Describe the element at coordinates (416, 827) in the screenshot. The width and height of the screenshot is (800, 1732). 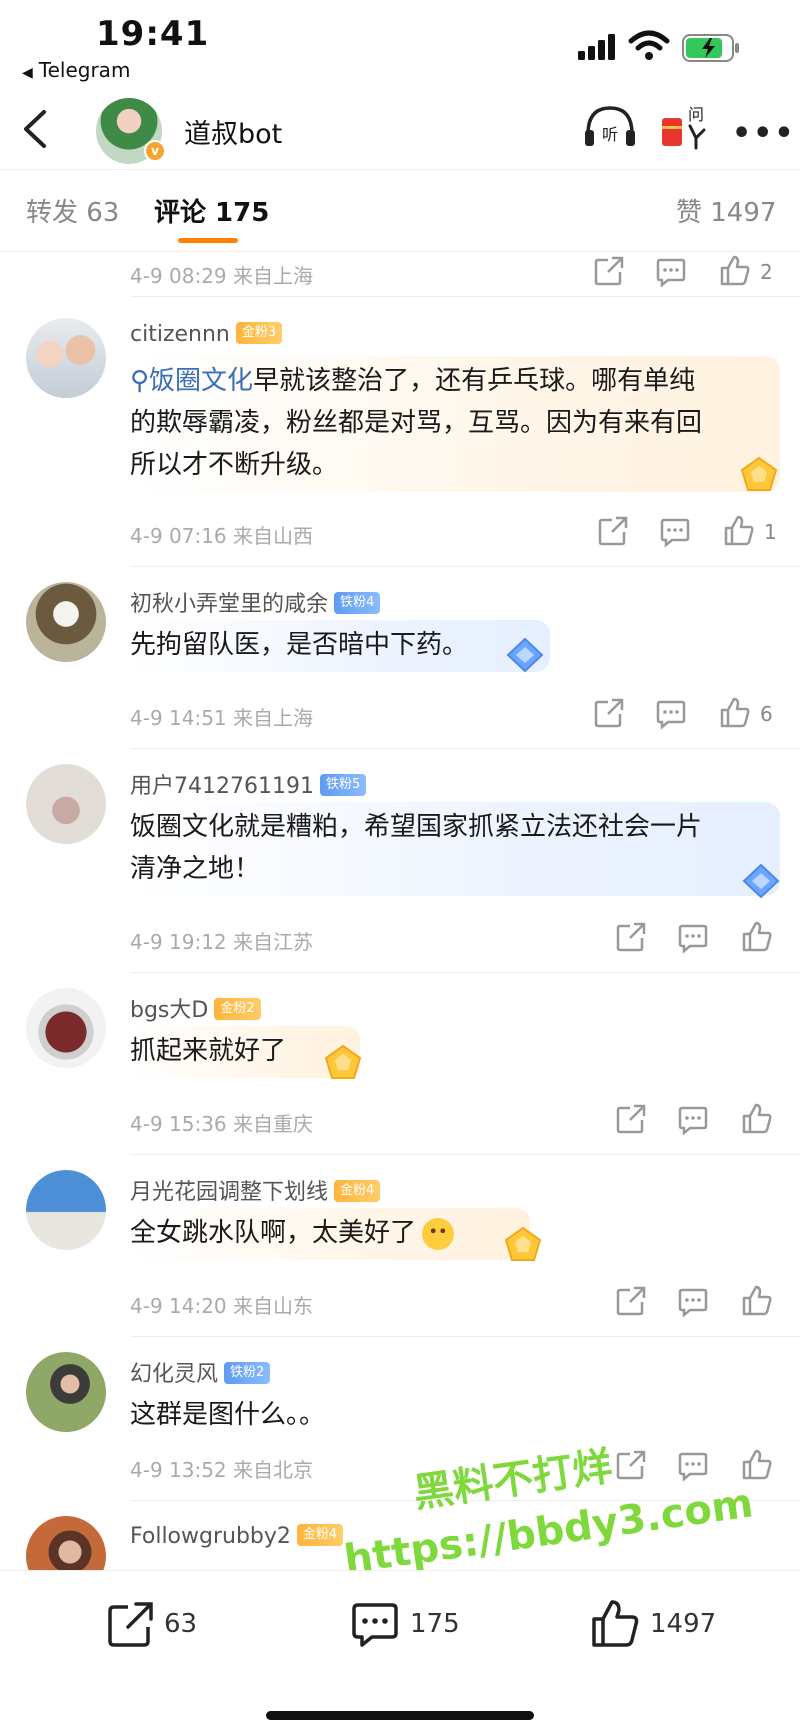
I see `comment-line-1: 饭圈文化就是糟粕，希望国家抓紧立法还社会一片` at that location.